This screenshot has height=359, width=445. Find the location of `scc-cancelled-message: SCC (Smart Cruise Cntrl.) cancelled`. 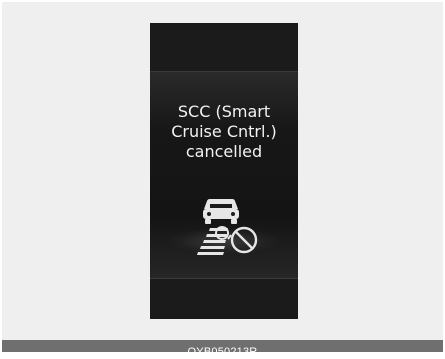

scc-cancelled-message: SCC (Smart Cruise Cntrl.) cancelled is located at coordinates (224, 132).